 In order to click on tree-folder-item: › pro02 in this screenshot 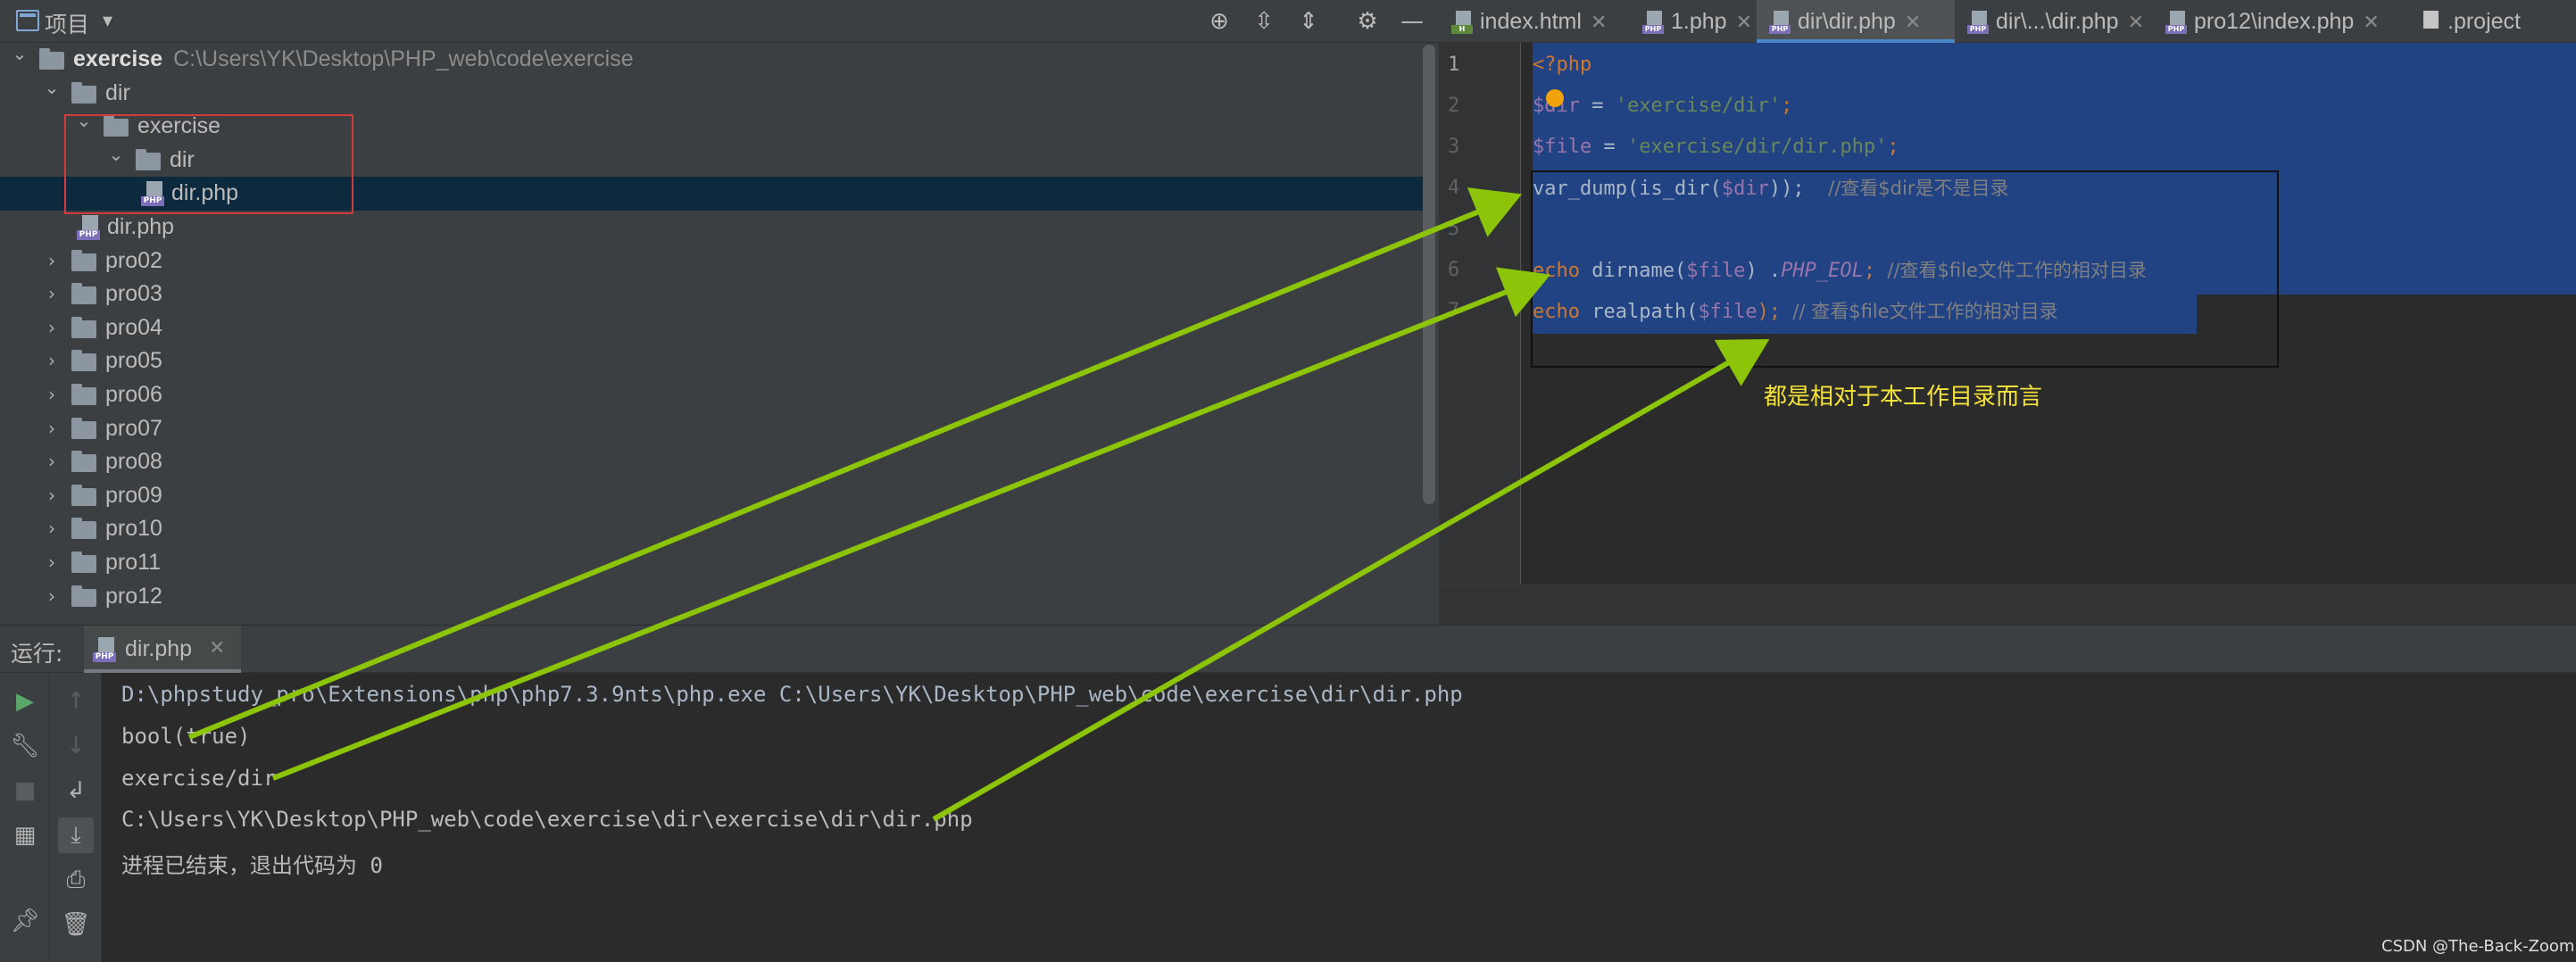, I will do `click(713, 261)`.